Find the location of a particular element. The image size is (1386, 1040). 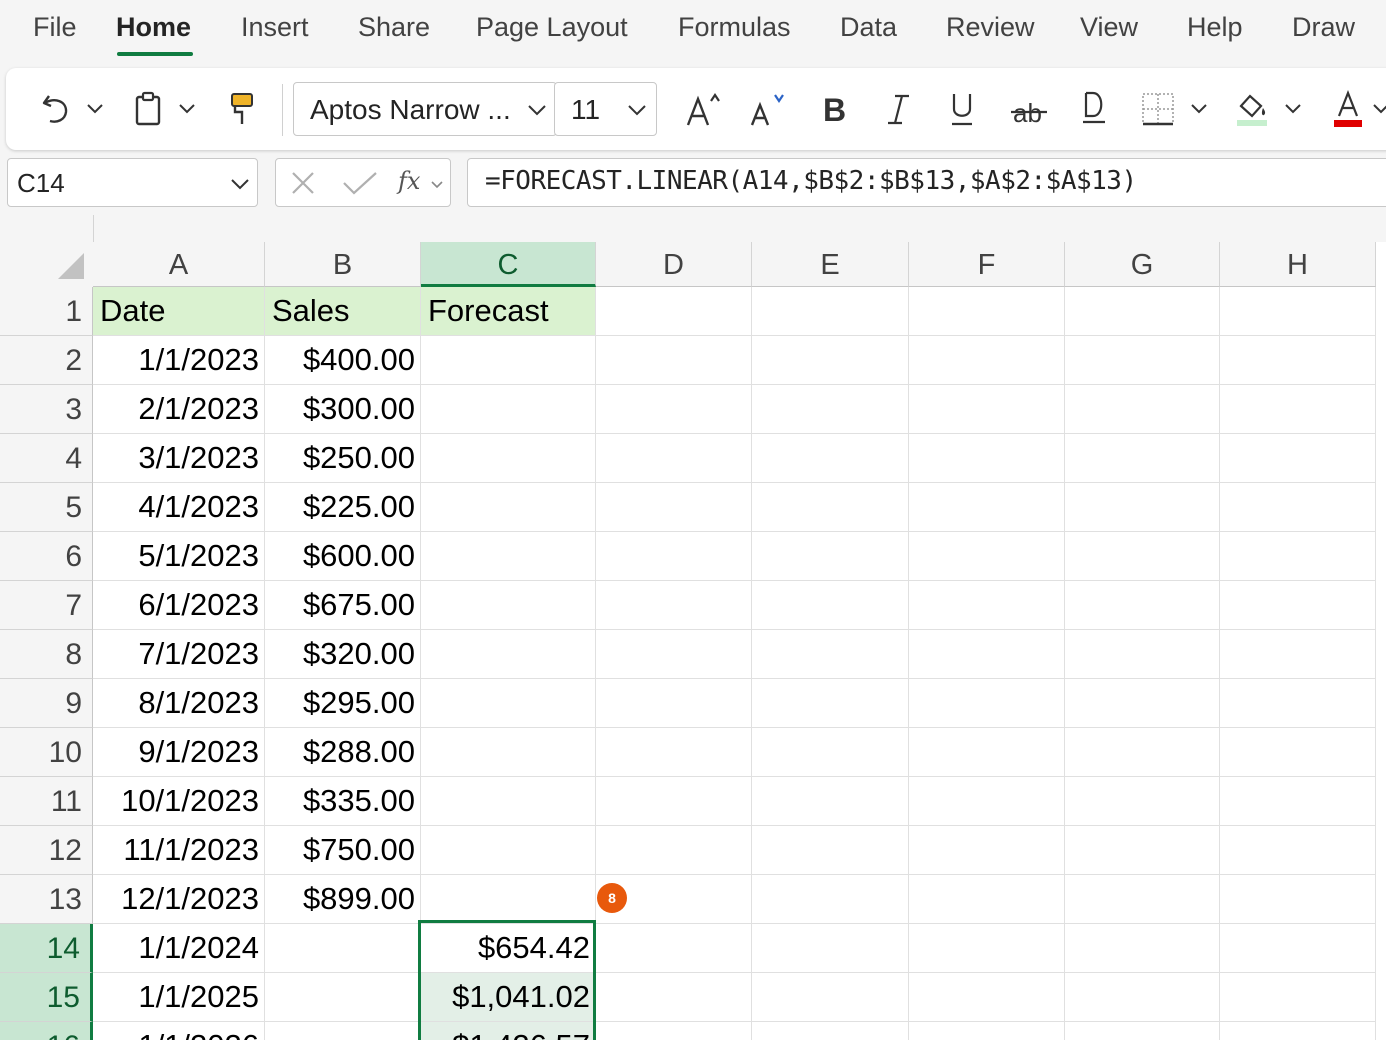

increase-font-button is located at coordinates (704, 109).